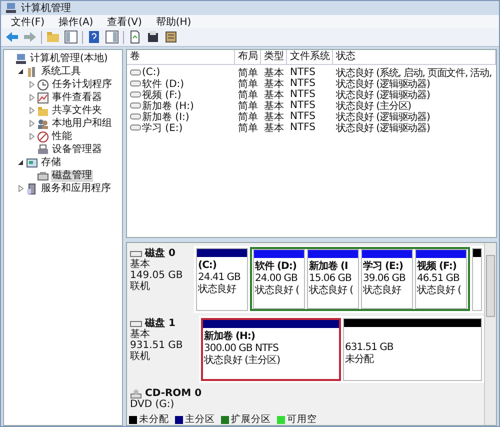  What do you see at coordinates (242, 348) in the screenshot?
I see `partition-size: 300.00 GB NTFS` at bounding box center [242, 348].